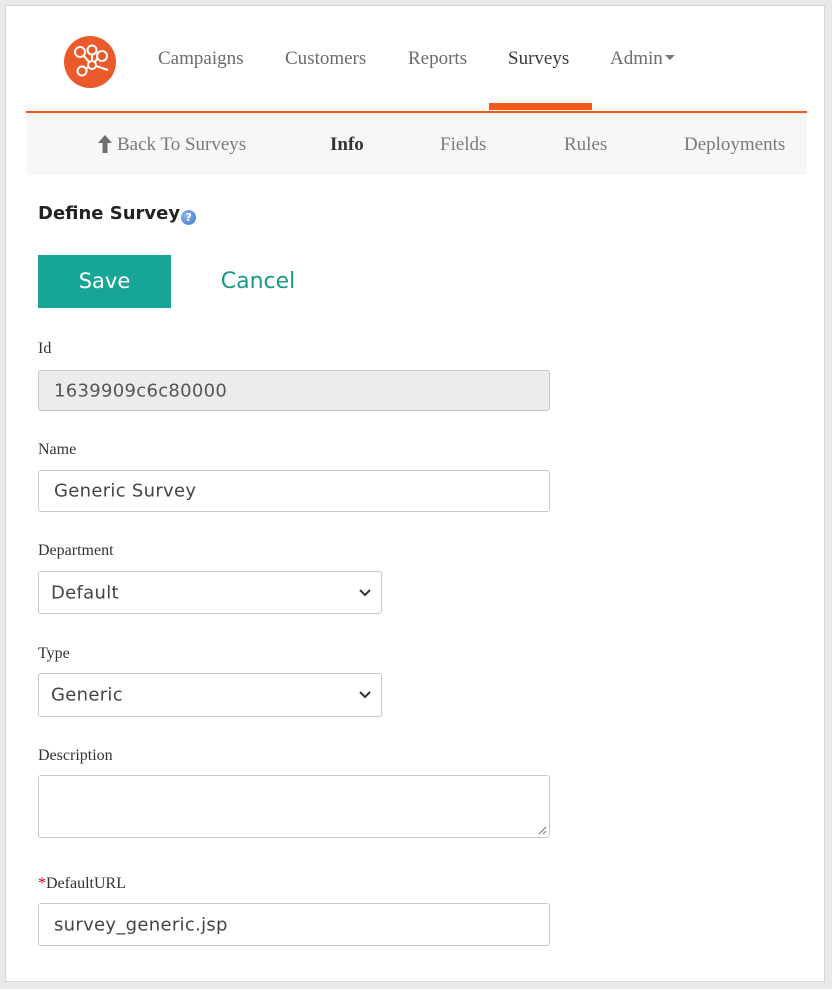 This screenshot has height=989, width=832. Describe the element at coordinates (542, 830) in the screenshot. I see `resize-handle-icon` at that location.